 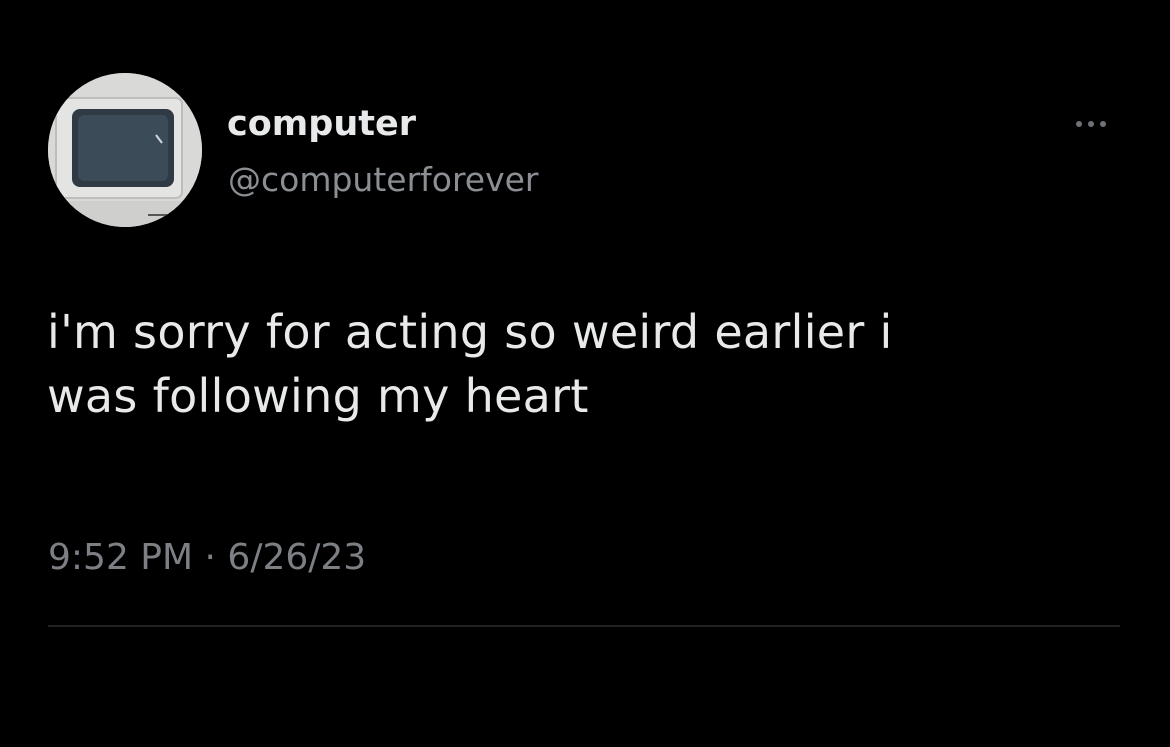 I want to click on author-display-name: computer, so click(x=321, y=124).